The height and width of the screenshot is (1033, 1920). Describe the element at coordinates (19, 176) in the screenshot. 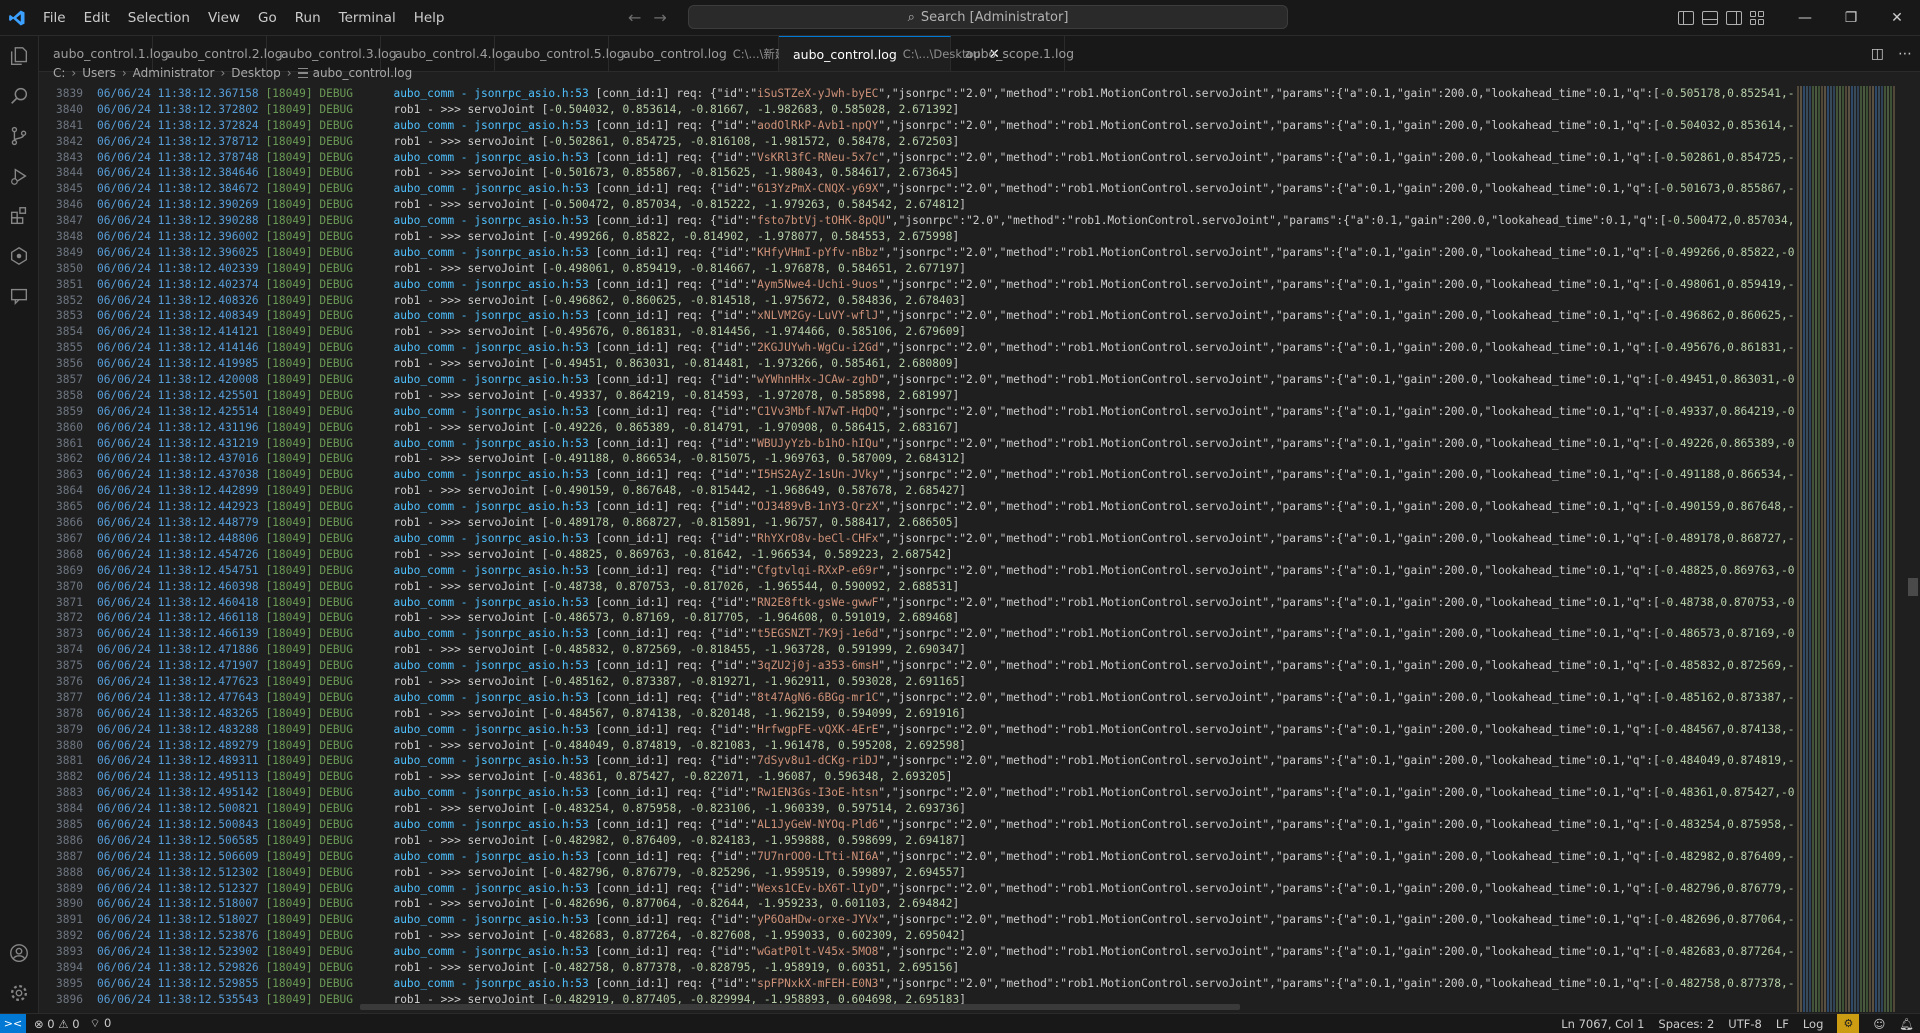

I see `run-and-debug-icon` at that location.